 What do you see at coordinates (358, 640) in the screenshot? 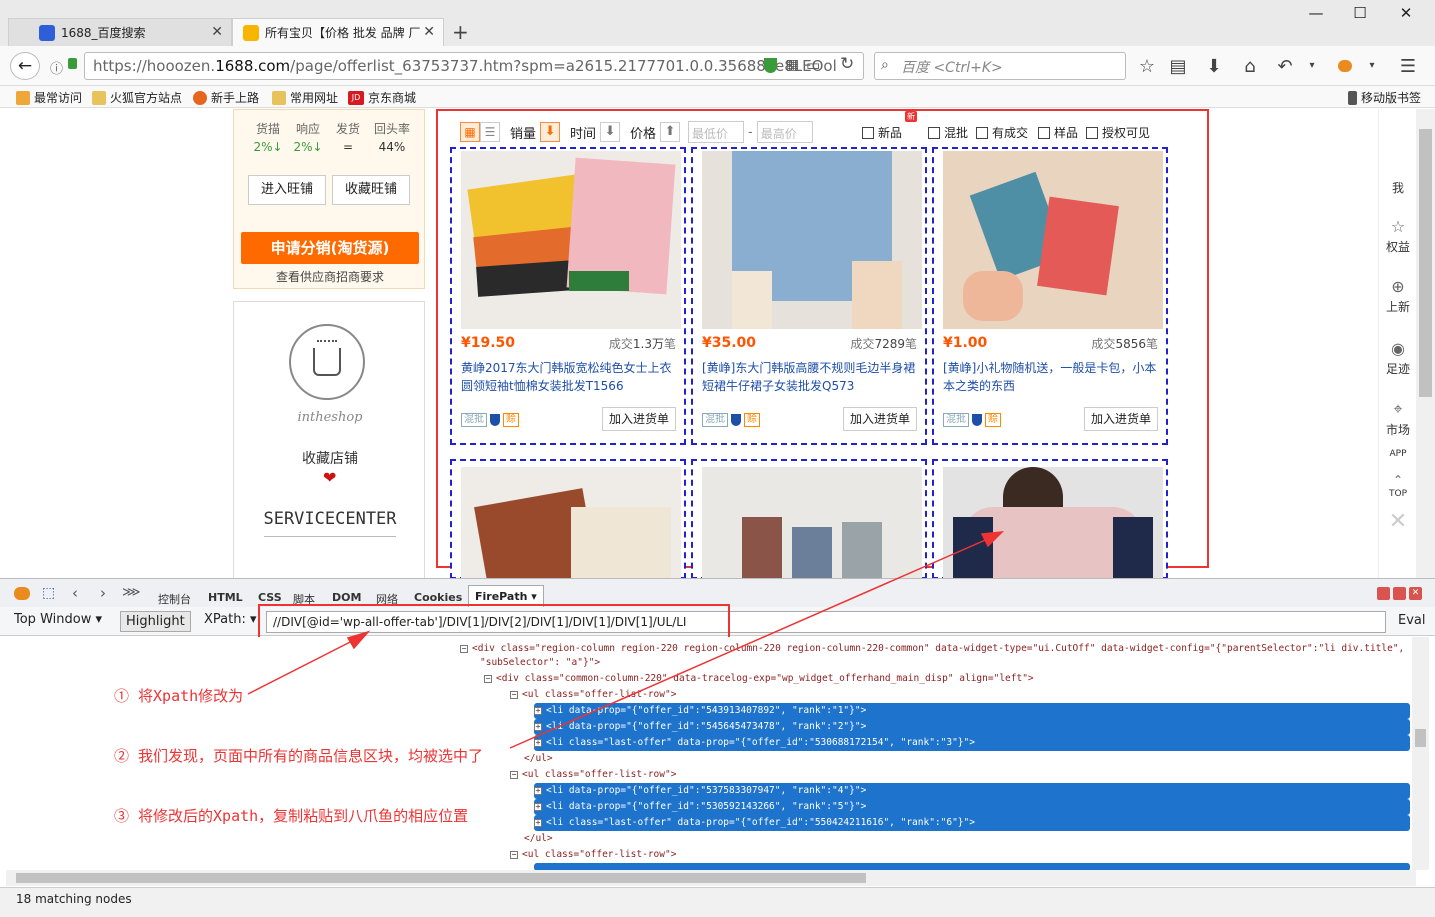
I see `arrow-1-head` at bounding box center [358, 640].